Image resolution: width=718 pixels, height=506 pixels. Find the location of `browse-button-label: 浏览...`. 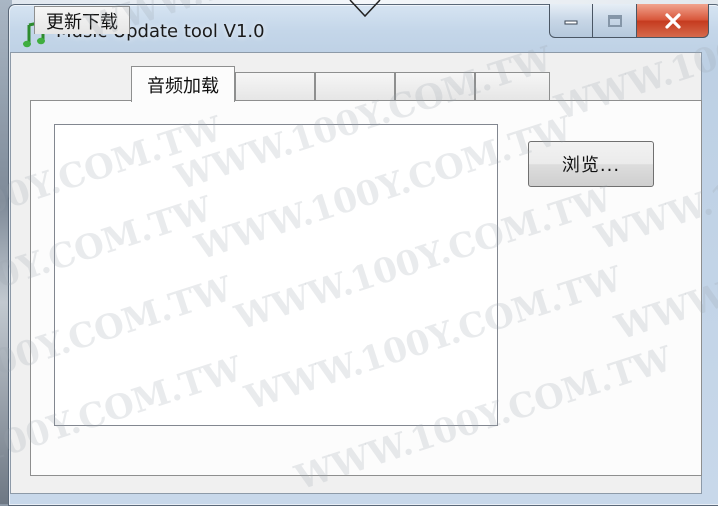

browse-button-label: 浏览... is located at coordinates (591, 165).